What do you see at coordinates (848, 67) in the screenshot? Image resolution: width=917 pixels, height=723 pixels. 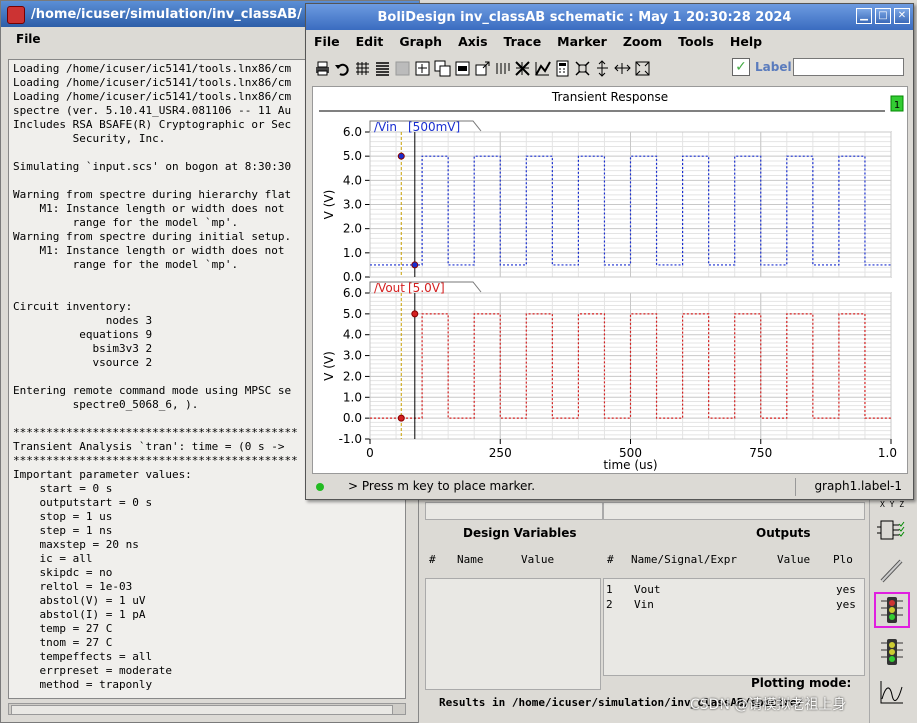 I see `label-input` at bounding box center [848, 67].